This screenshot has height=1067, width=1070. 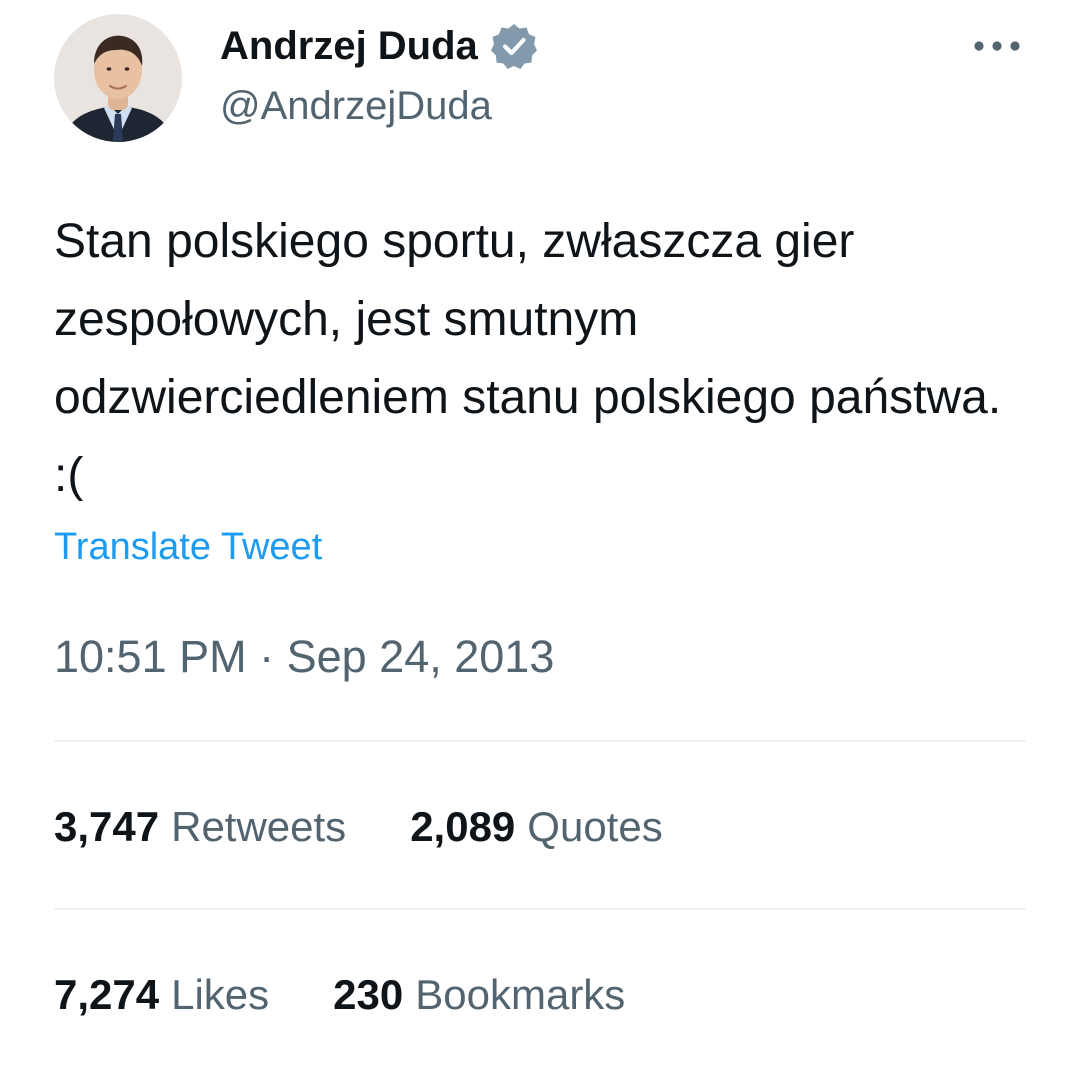 I want to click on likes-label: Likes, so click(x=220, y=994).